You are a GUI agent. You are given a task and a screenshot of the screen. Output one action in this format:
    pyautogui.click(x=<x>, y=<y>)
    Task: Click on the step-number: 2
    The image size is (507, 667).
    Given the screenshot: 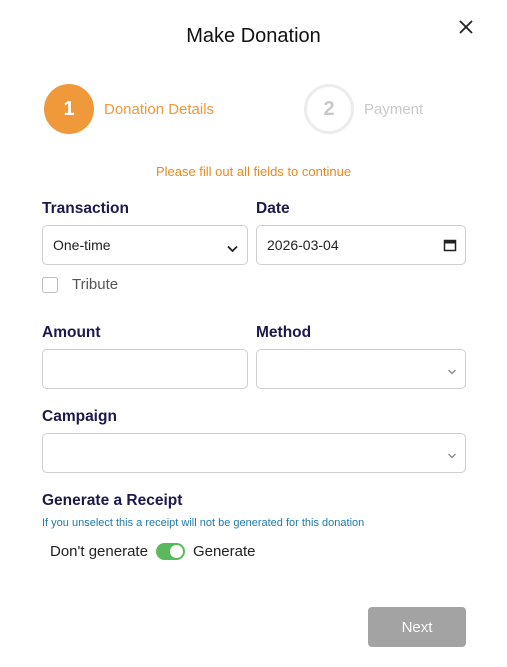 What is the action you would take?
    pyautogui.click(x=329, y=109)
    